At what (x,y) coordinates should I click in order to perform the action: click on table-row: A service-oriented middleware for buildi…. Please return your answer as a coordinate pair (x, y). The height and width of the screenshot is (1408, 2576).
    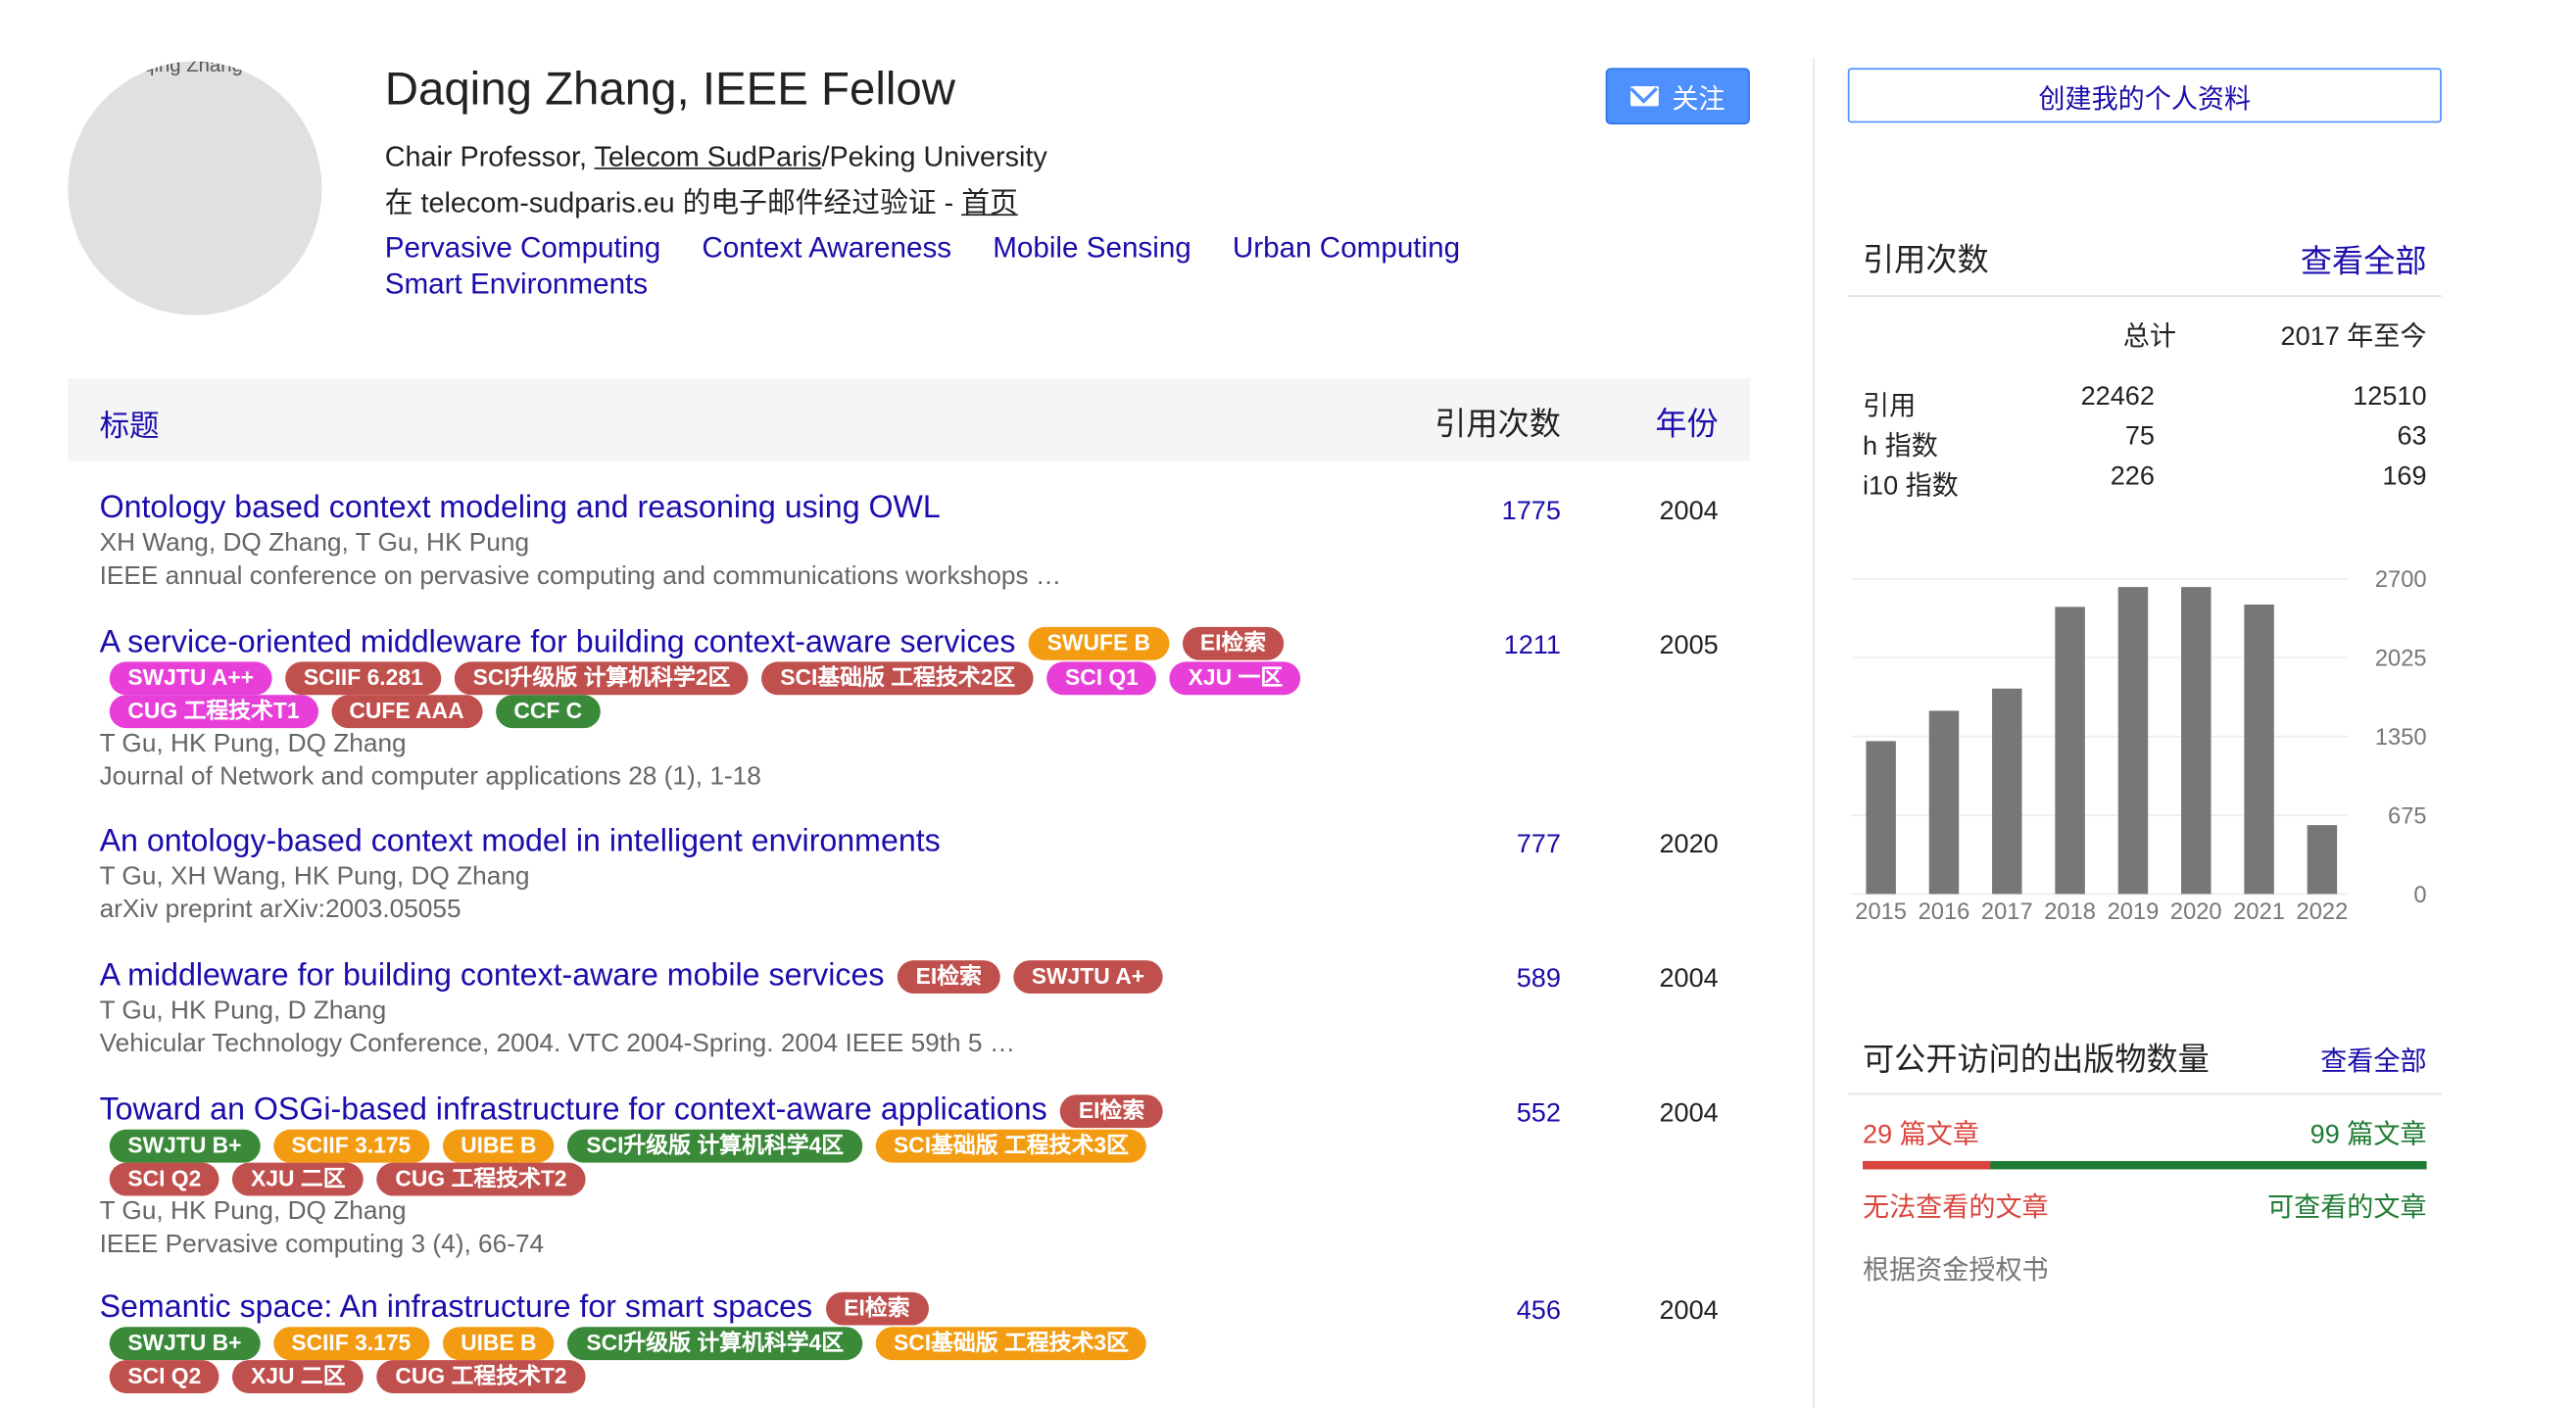
    Looking at the image, I should click on (925, 709).